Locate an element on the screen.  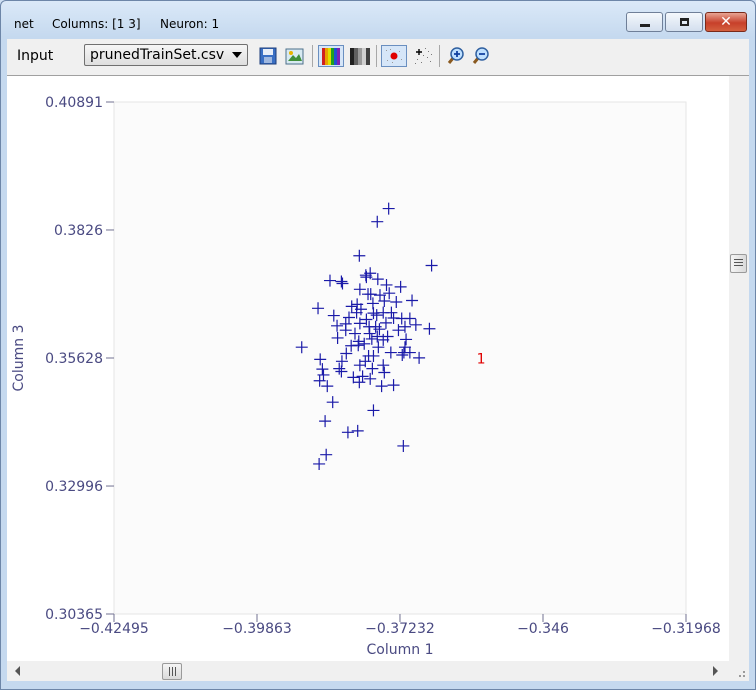
columns-info: Columns: [1 3] is located at coordinates (96, 24).